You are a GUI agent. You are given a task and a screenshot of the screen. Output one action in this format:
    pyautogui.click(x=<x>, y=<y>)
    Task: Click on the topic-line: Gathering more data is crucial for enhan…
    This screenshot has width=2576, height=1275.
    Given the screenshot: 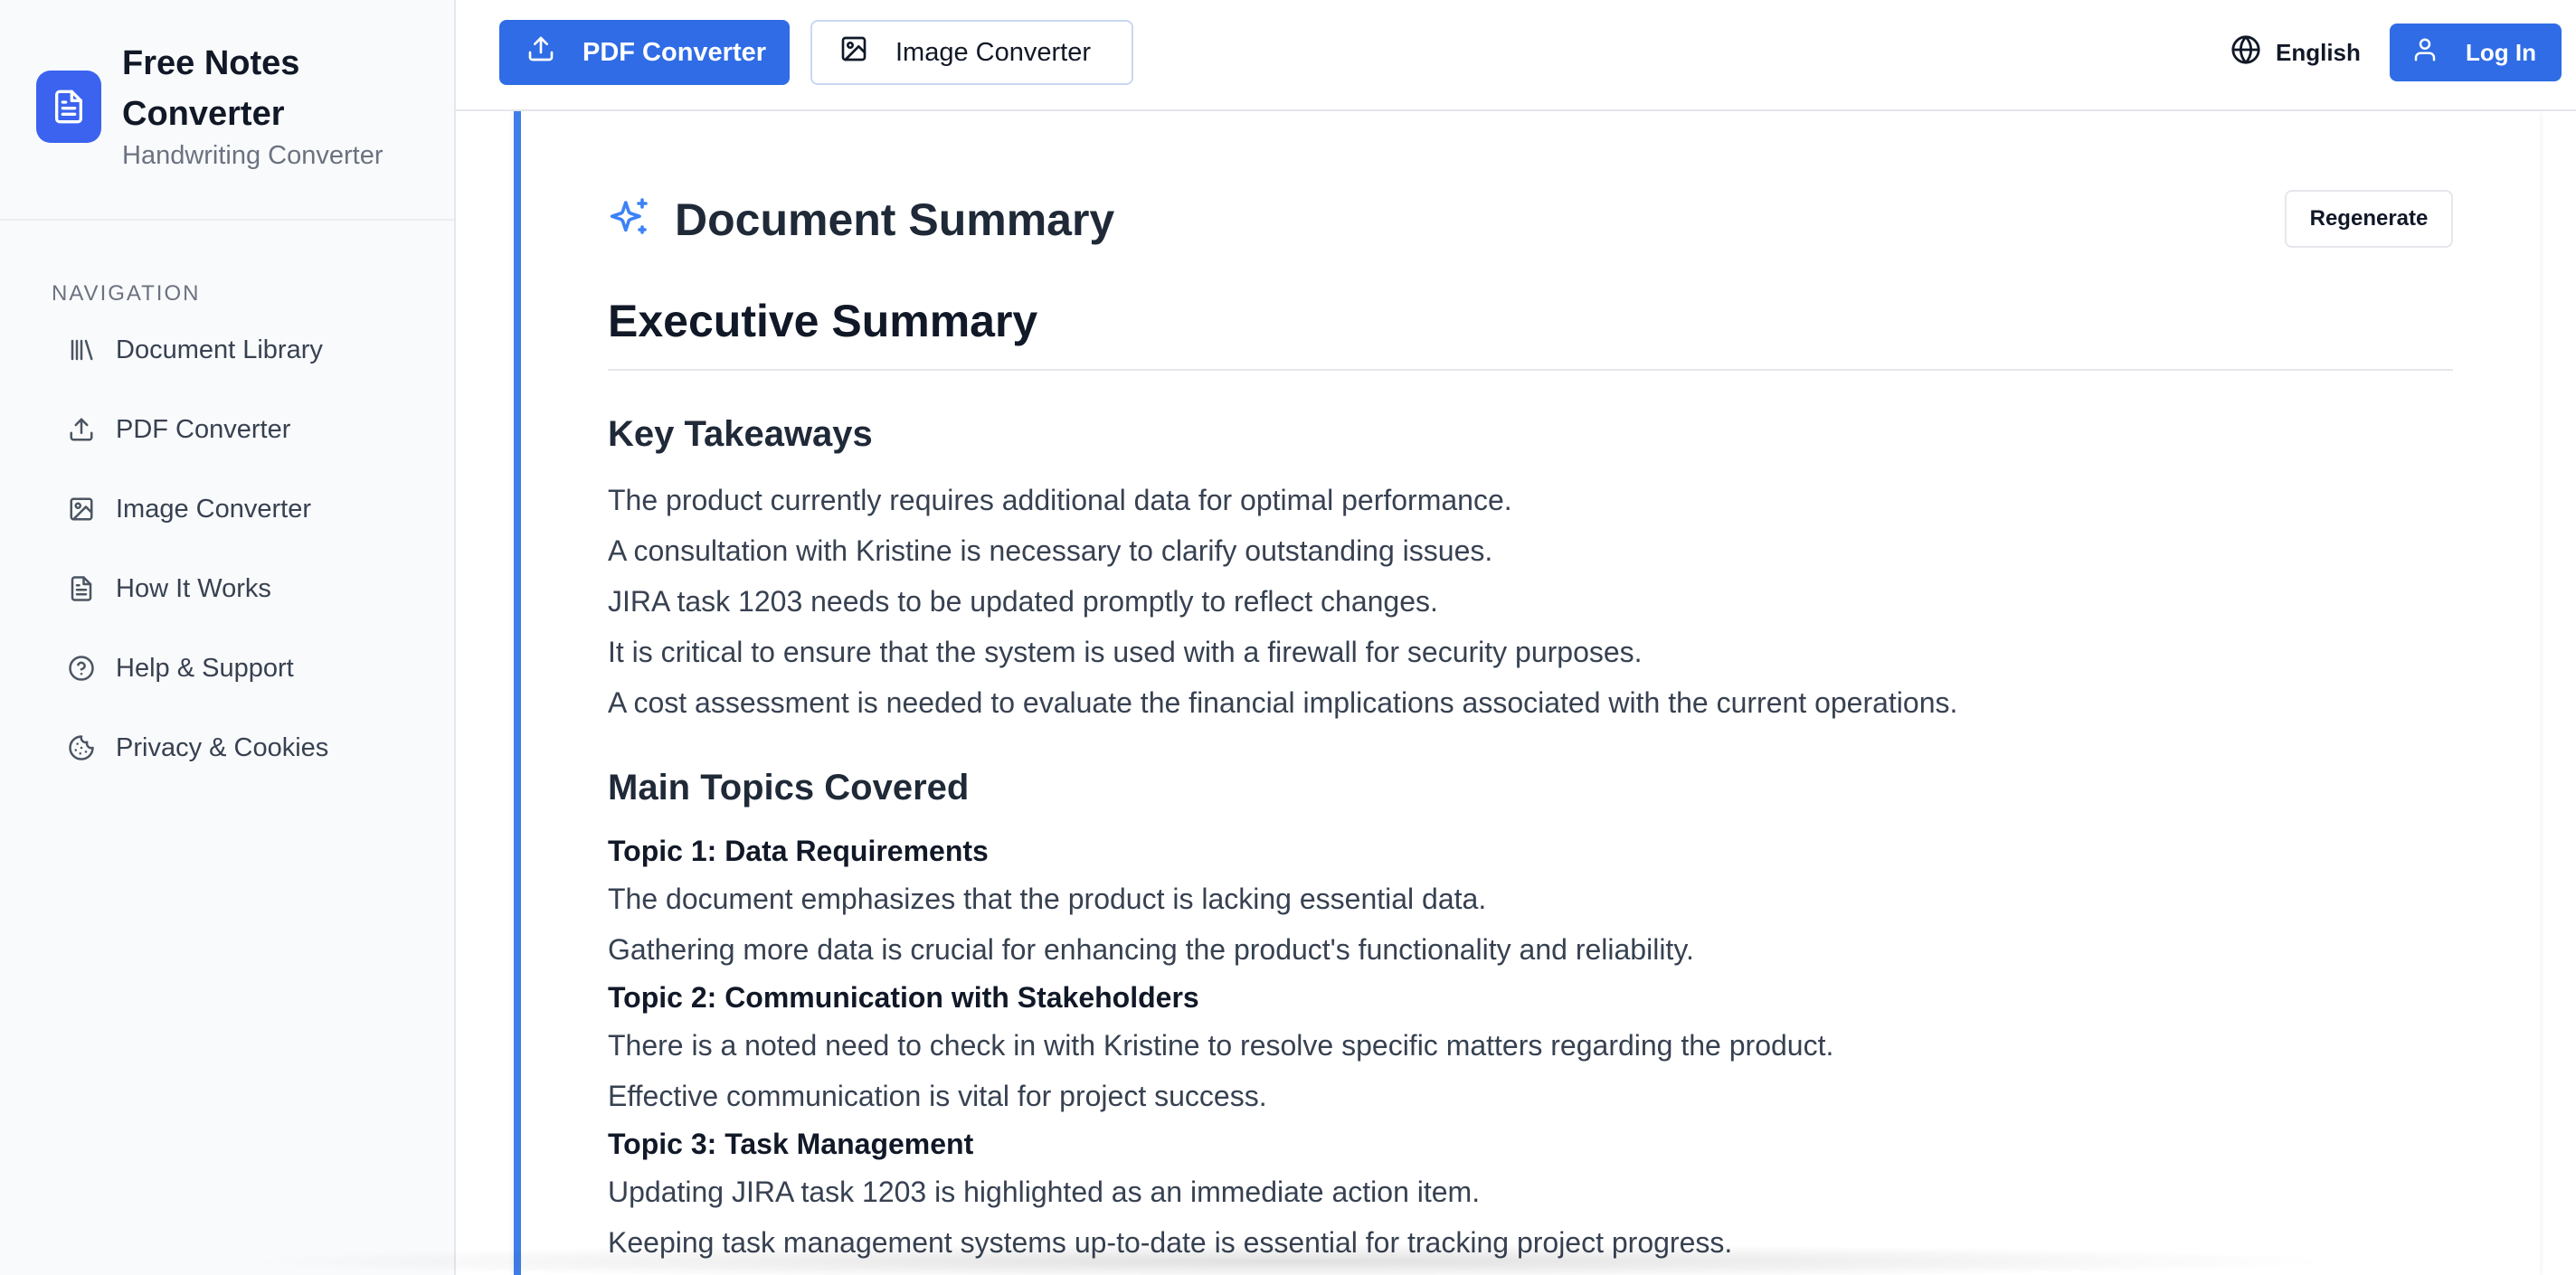 What is the action you would take?
    pyautogui.click(x=1151, y=949)
    